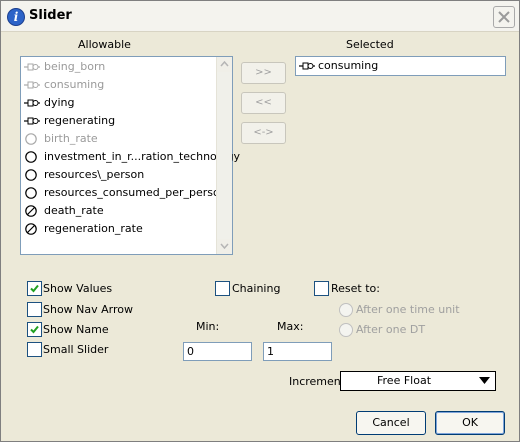  What do you see at coordinates (50, 15) in the screenshot?
I see `window-title: Slider` at bounding box center [50, 15].